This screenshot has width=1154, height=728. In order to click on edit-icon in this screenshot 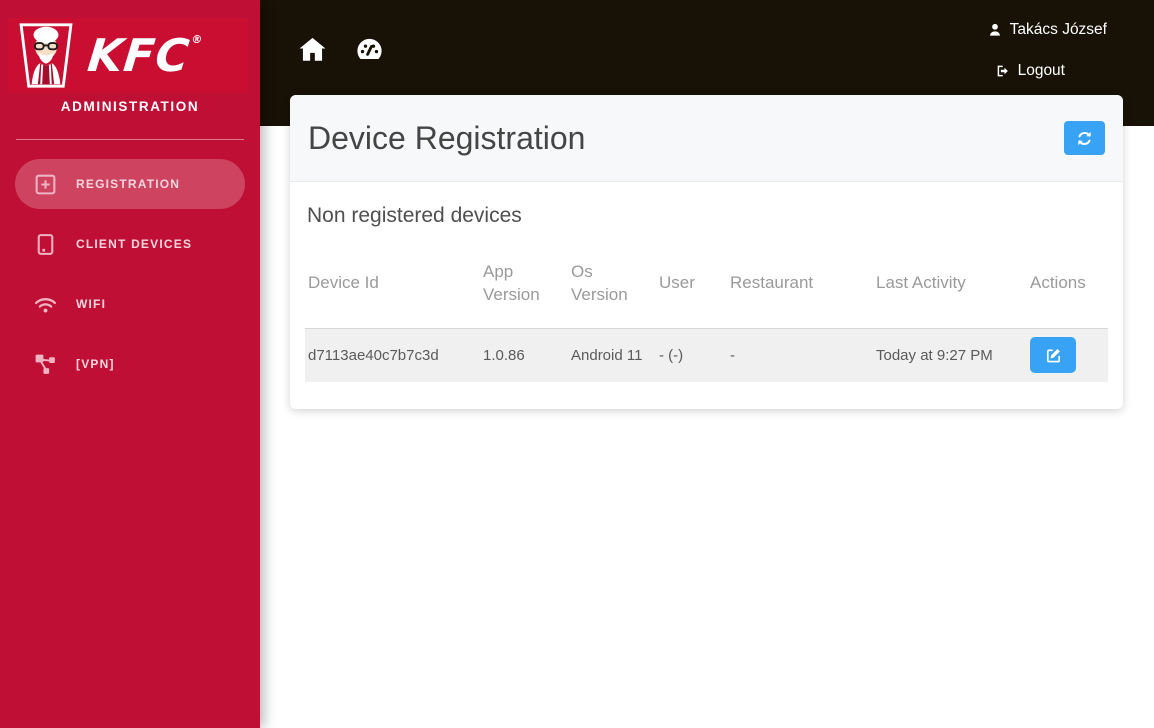, I will do `click(1053, 355)`.